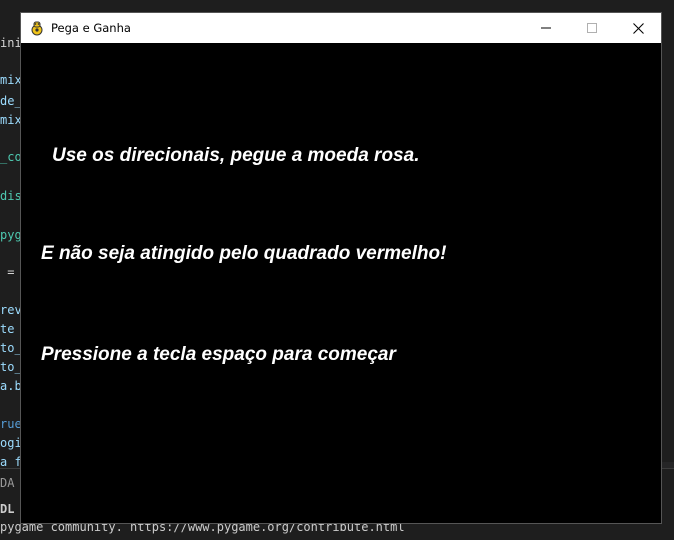 The height and width of the screenshot is (540, 674). I want to click on code-line-fragment: ini, so click(11, 43).